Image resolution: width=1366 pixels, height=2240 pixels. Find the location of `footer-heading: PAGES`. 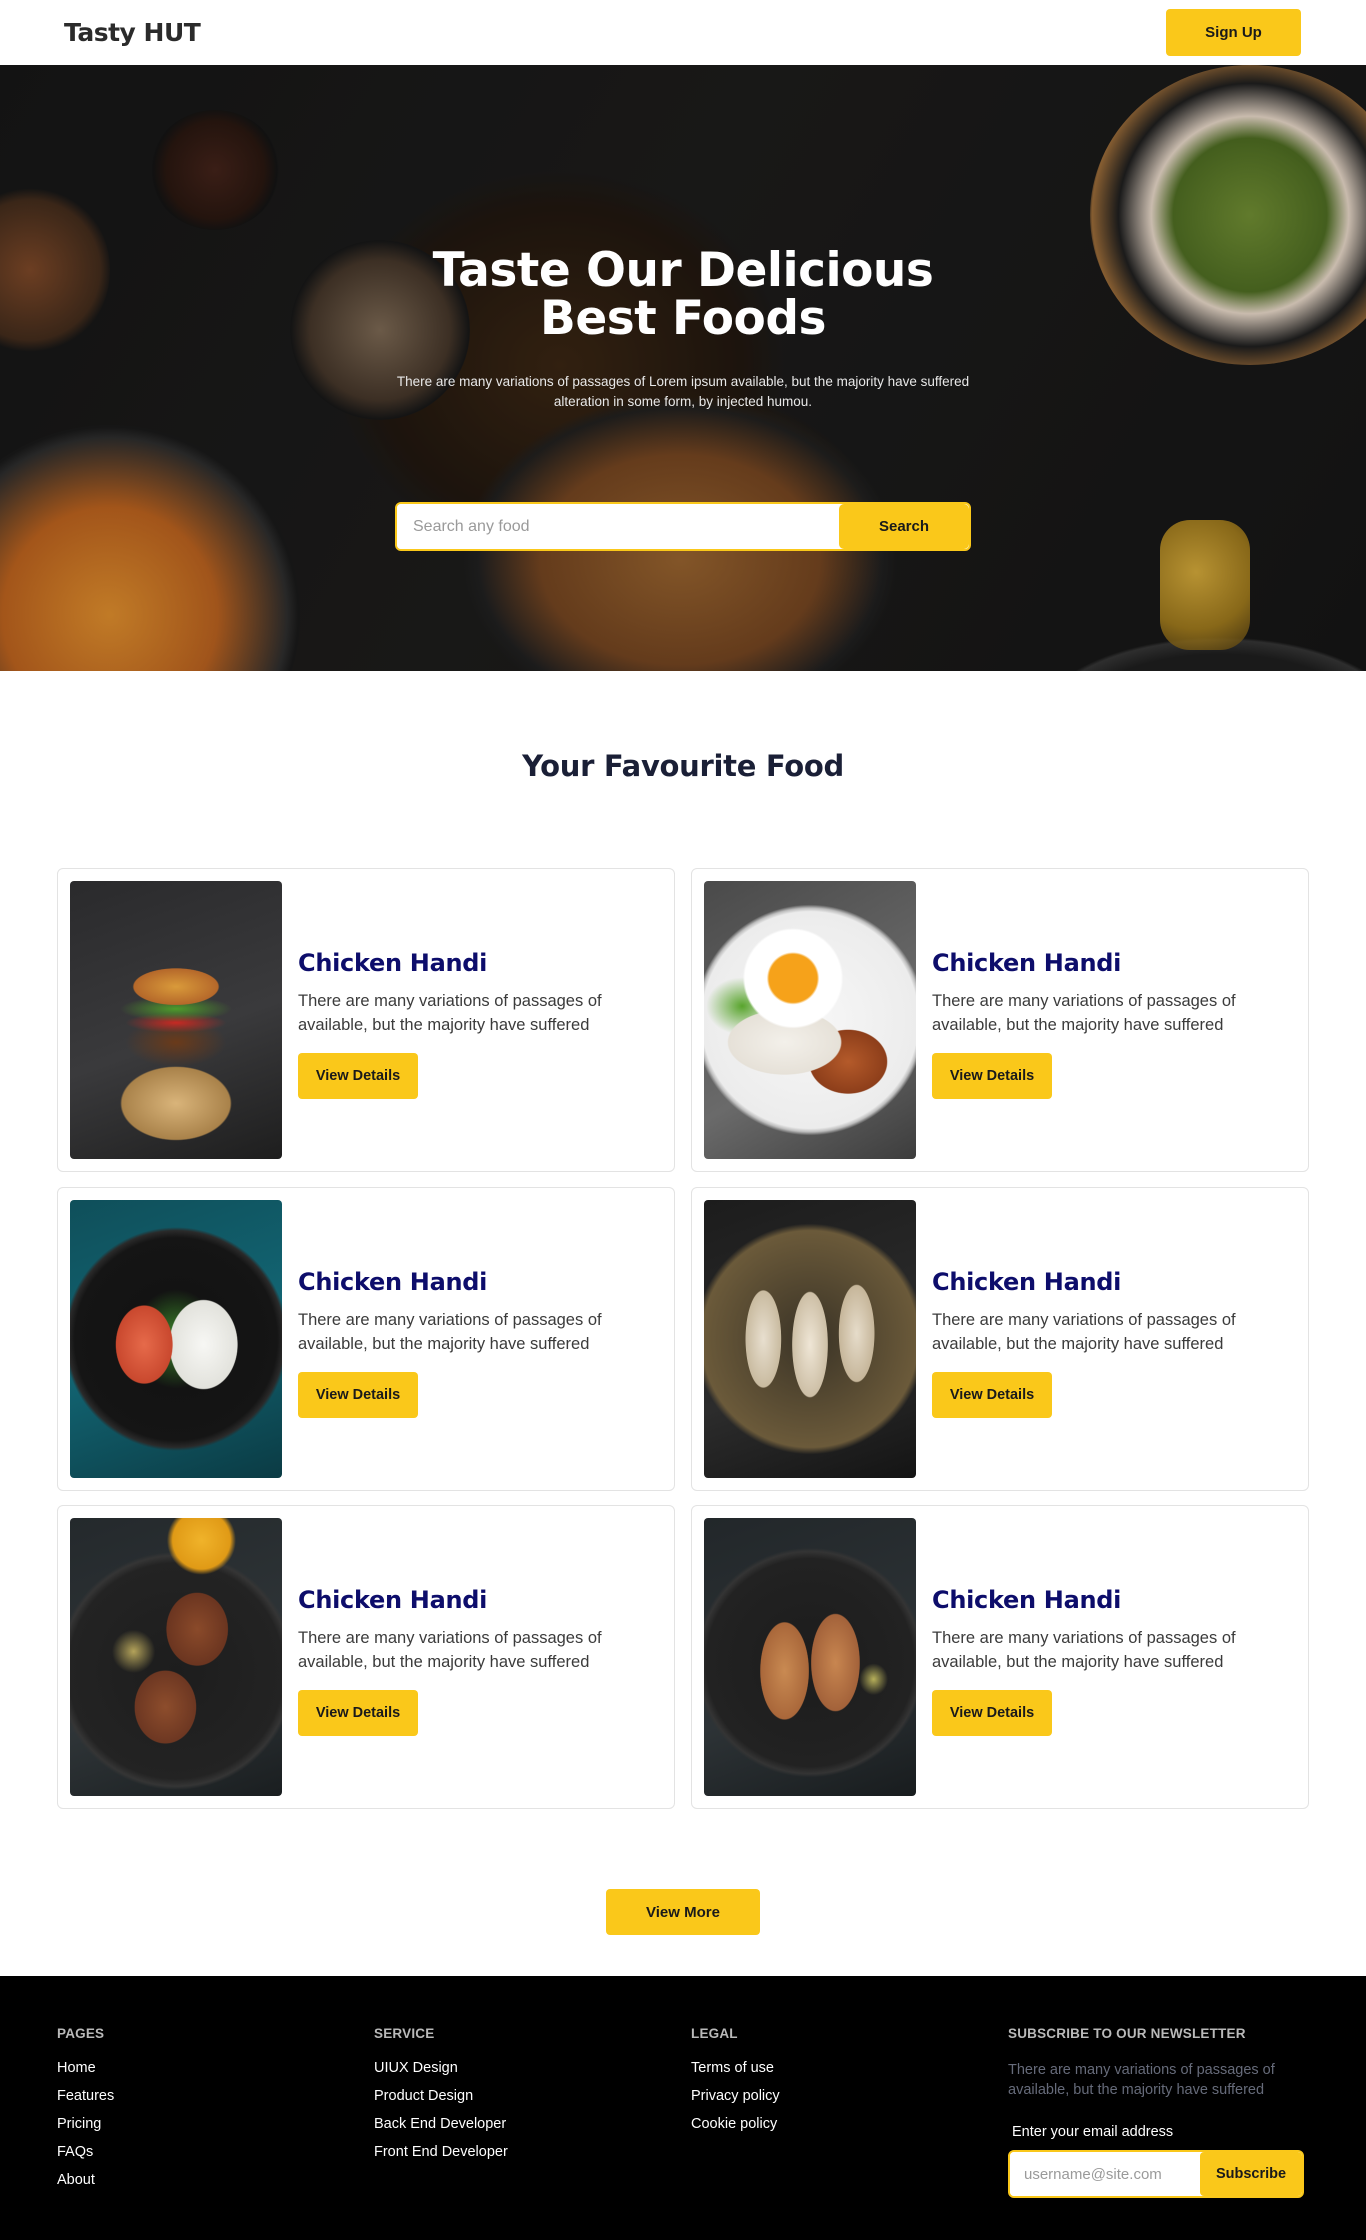

footer-heading: PAGES is located at coordinates (81, 2033).